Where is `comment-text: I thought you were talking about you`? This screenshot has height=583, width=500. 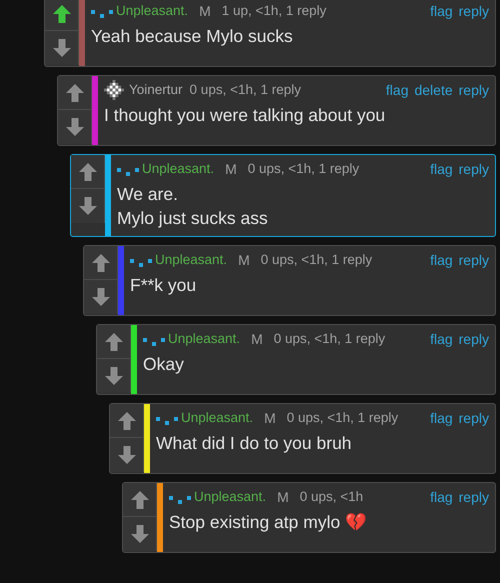 comment-text: I thought you were talking about you is located at coordinates (245, 115).